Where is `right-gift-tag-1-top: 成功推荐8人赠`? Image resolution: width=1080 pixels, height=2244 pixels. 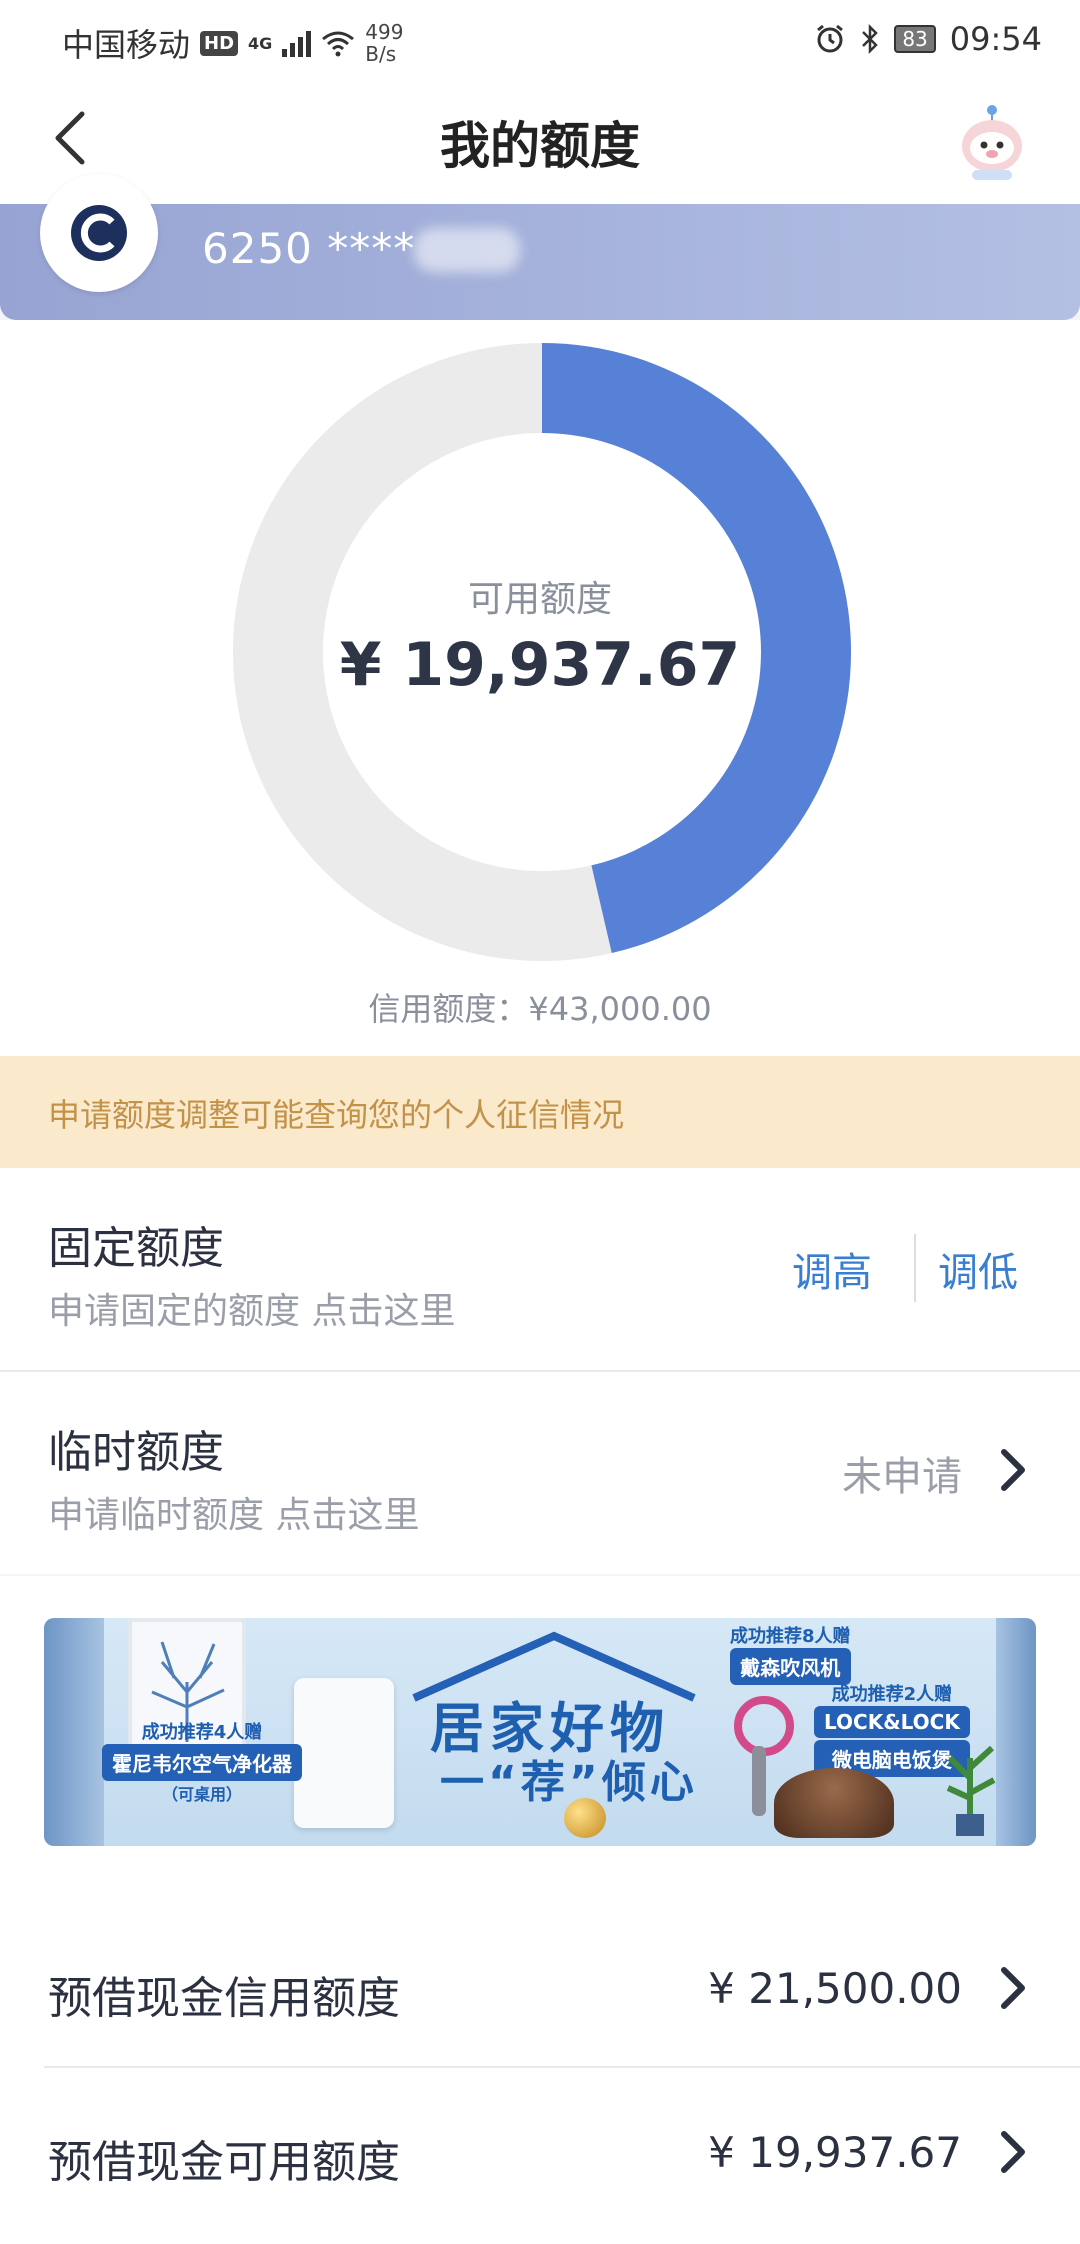
right-gift-tag-1-top: 成功推荐8人赠 is located at coordinates (790, 1636).